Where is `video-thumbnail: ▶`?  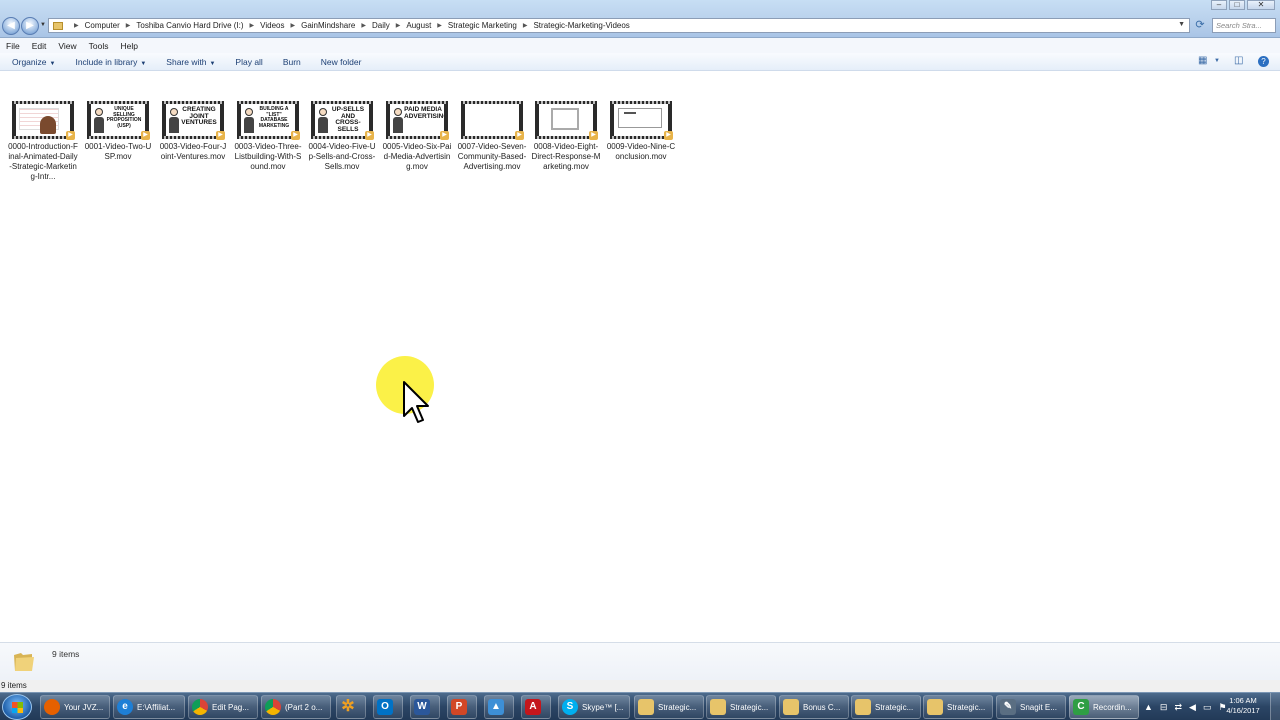 video-thumbnail: ▶ is located at coordinates (566, 120).